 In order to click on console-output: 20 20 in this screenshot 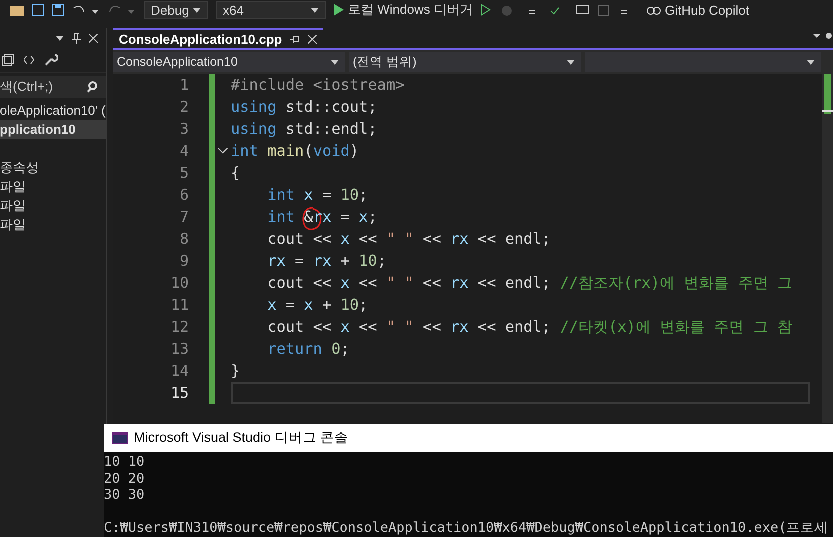, I will do `click(125, 478)`.